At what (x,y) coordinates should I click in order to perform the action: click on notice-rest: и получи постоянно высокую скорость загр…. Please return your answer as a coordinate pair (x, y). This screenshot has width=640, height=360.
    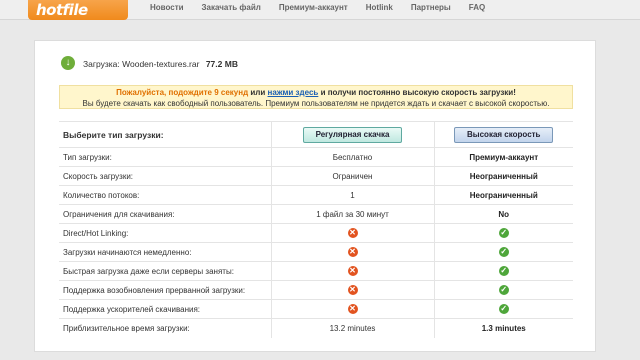
    Looking at the image, I should click on (418, 92).